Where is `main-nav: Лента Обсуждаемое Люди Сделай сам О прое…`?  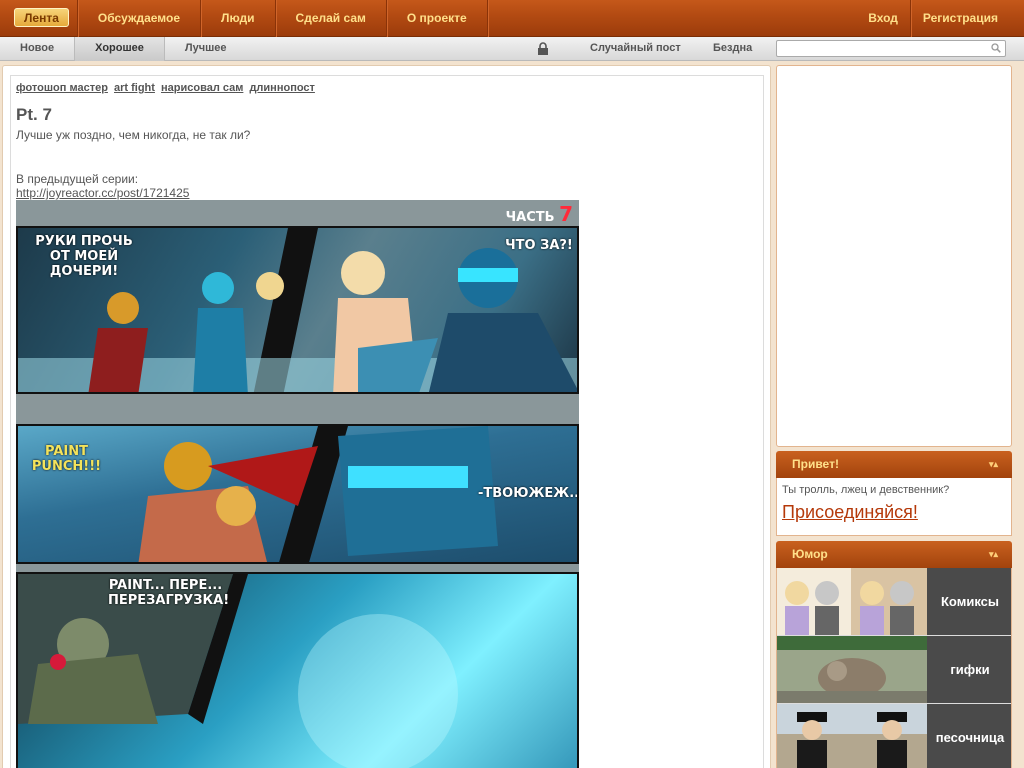
main-nav: Лента Обсуждаемое Люди Сделай сам О прое… is located at coordinates (244, 18).